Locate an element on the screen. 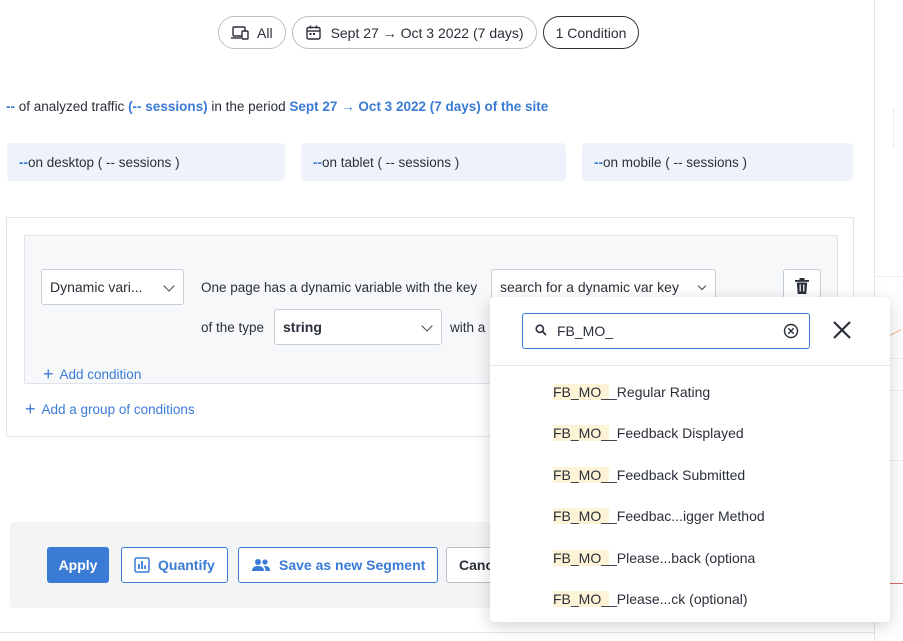 Image resolution: width=903 pixels, height=641 pixels. summary-sessions: (-- sessions) is located at coordinates (168, 106).